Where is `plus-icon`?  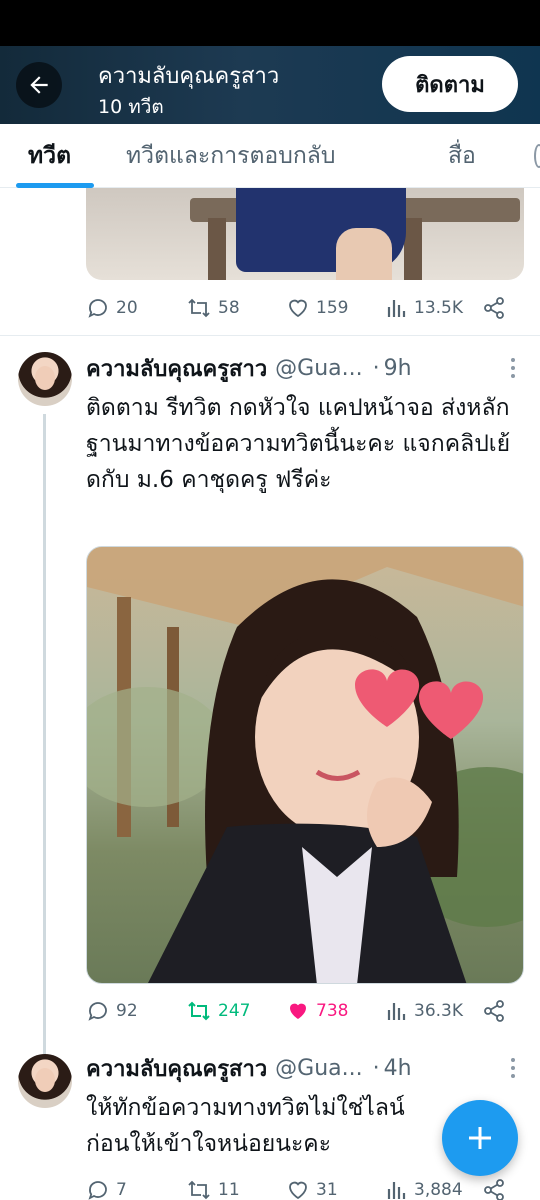 plus-icon is located at coordinates (480, 1138).